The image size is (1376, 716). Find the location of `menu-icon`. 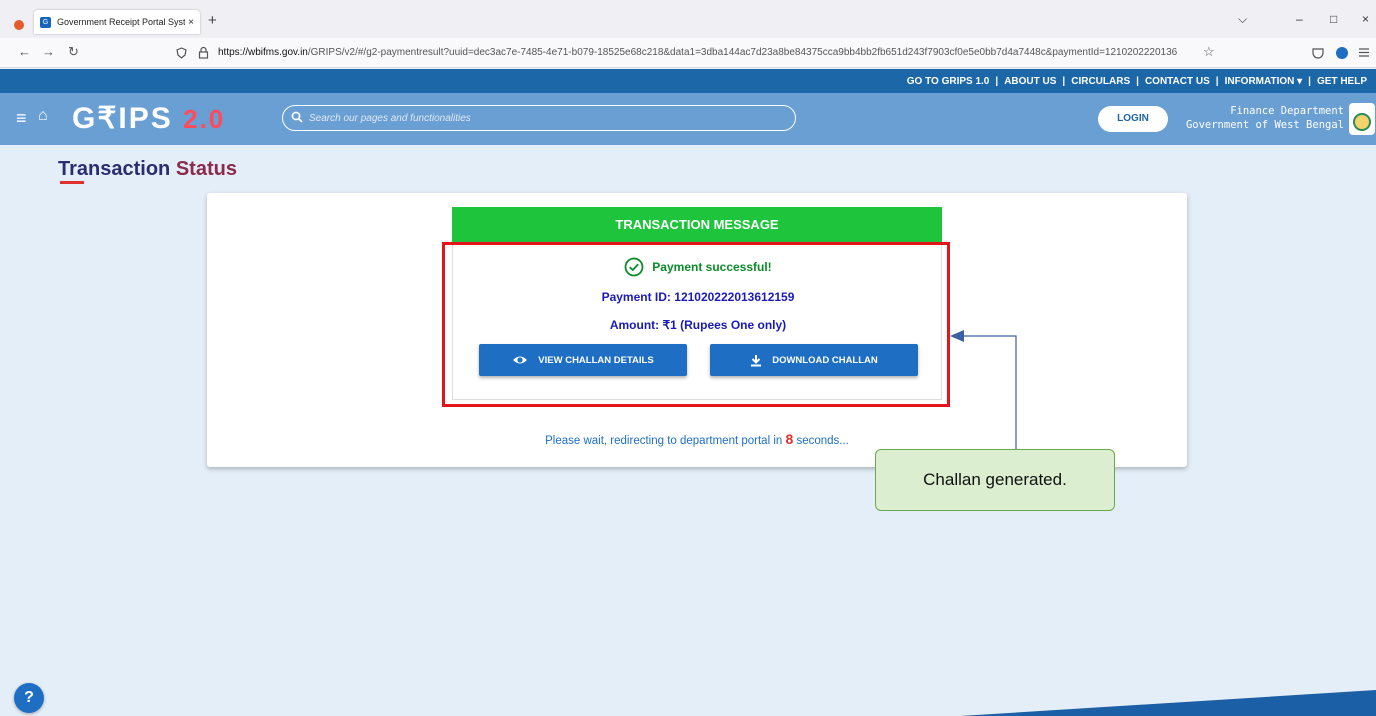

menu-icon is located at coordinates (1364, 52).